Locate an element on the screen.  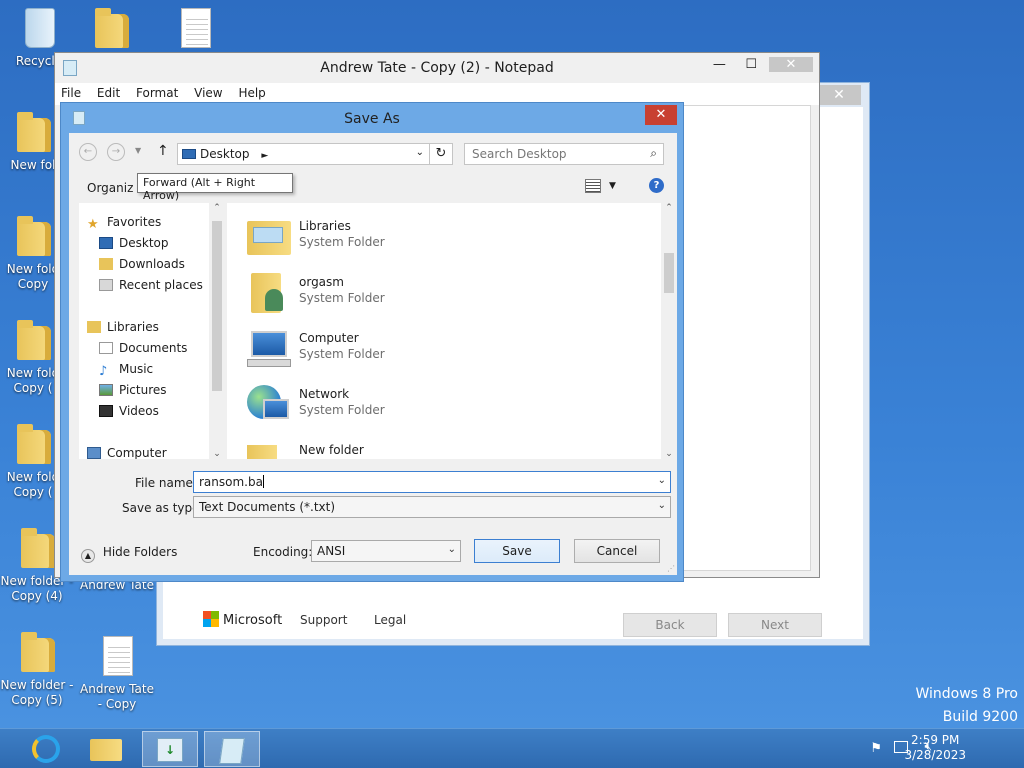
desktop-icon-andrew-tate-copy: Andrew Tate - Copy is located at coordinates (117, 673).